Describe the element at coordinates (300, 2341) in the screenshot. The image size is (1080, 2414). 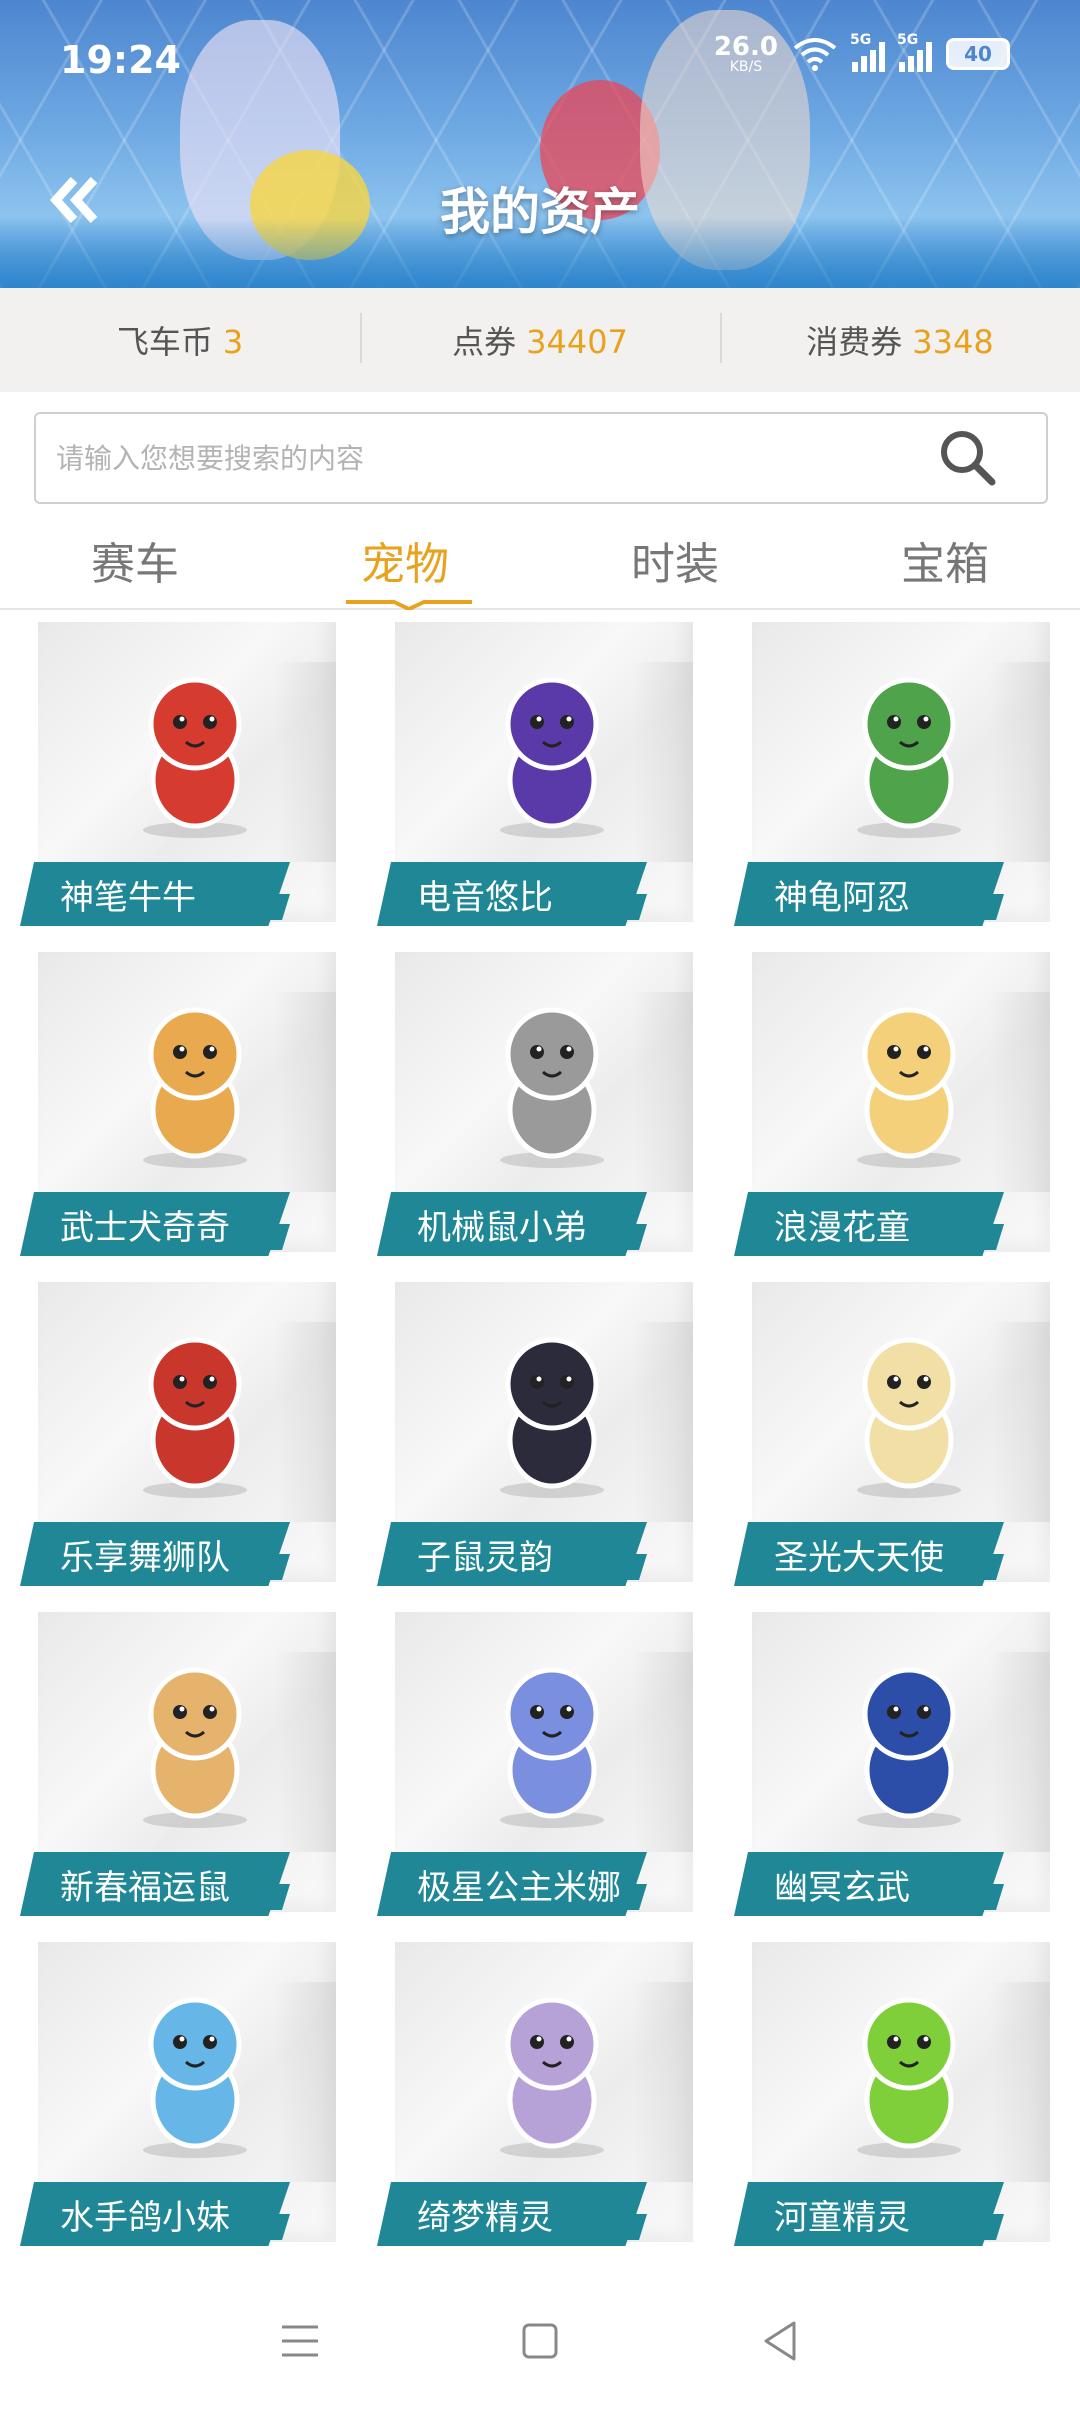
I see `menu-icon` at that location.